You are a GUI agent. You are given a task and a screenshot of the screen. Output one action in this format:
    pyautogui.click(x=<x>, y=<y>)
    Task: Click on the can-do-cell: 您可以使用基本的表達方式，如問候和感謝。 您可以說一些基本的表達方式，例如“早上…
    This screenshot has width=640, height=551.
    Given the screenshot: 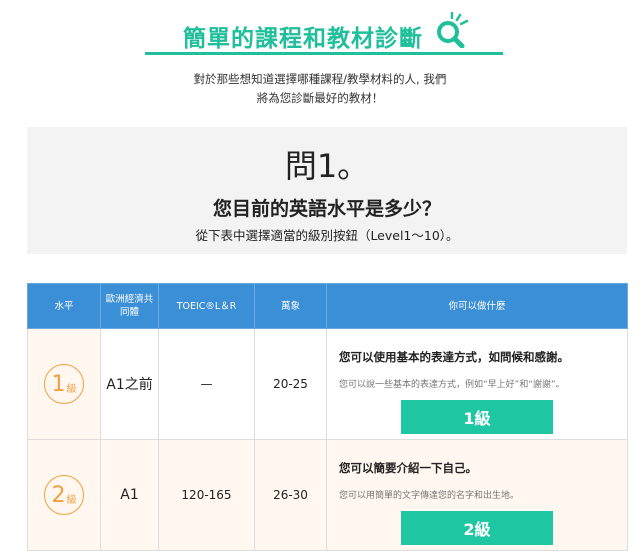 What is the action you would take?
    pyautogui.click(x=477, y=384)
    